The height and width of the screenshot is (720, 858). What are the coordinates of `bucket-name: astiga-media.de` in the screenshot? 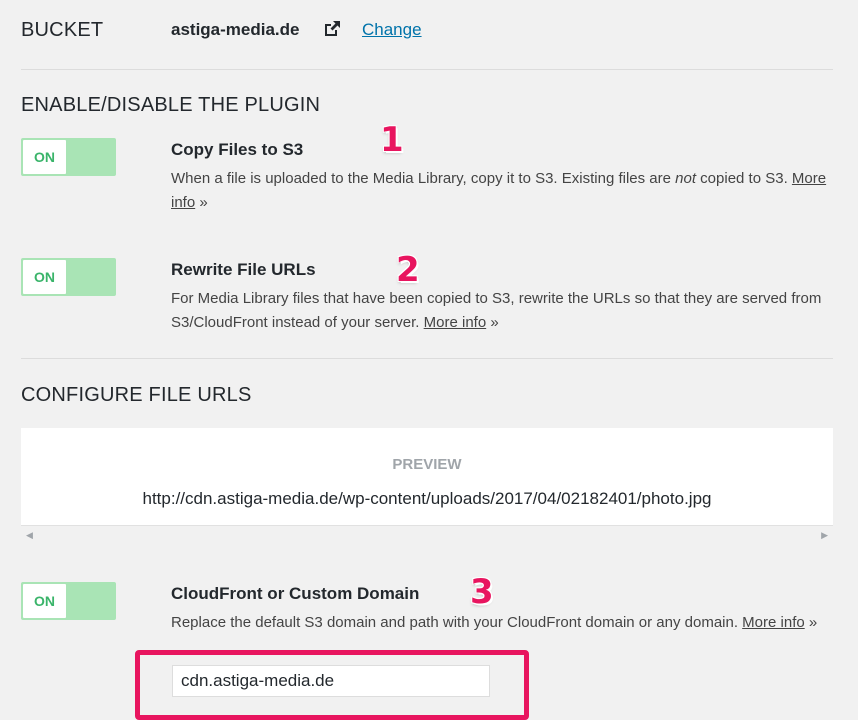 It's located at (235, 29).